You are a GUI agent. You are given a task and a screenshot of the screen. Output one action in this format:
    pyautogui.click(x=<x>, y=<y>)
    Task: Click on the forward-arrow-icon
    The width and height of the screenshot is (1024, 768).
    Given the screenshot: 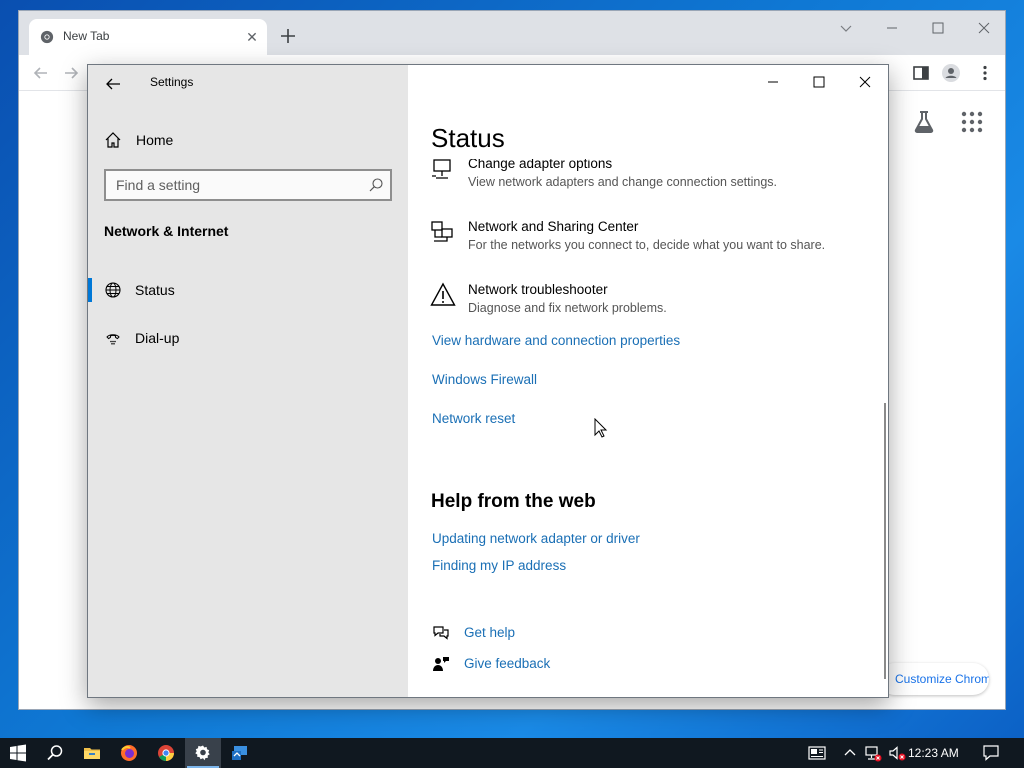 What is the action you would take?
    pyautogui.click(x=71, y=73)
    